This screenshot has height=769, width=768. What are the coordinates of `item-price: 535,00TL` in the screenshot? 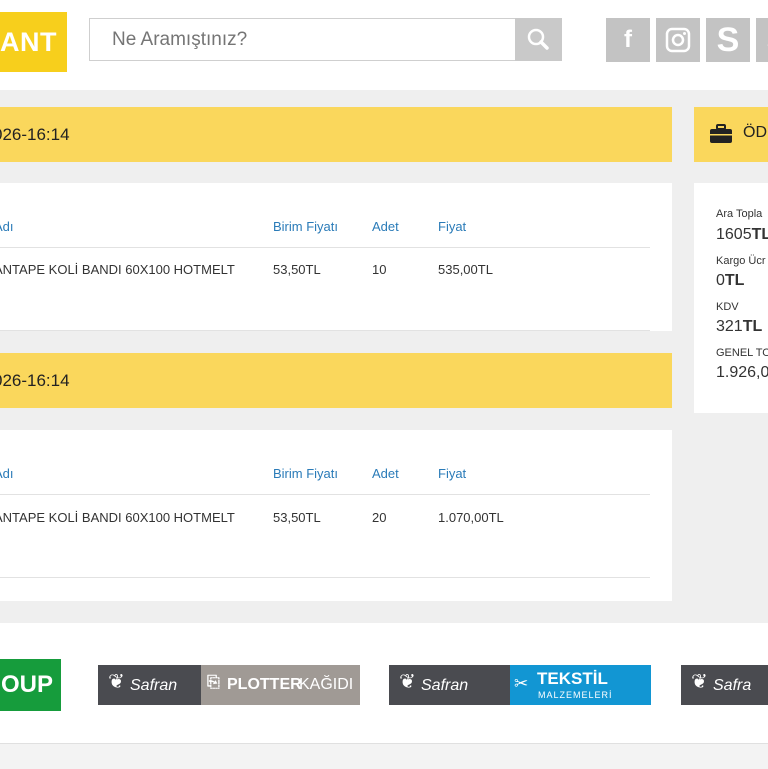 It's located at (465, 269).